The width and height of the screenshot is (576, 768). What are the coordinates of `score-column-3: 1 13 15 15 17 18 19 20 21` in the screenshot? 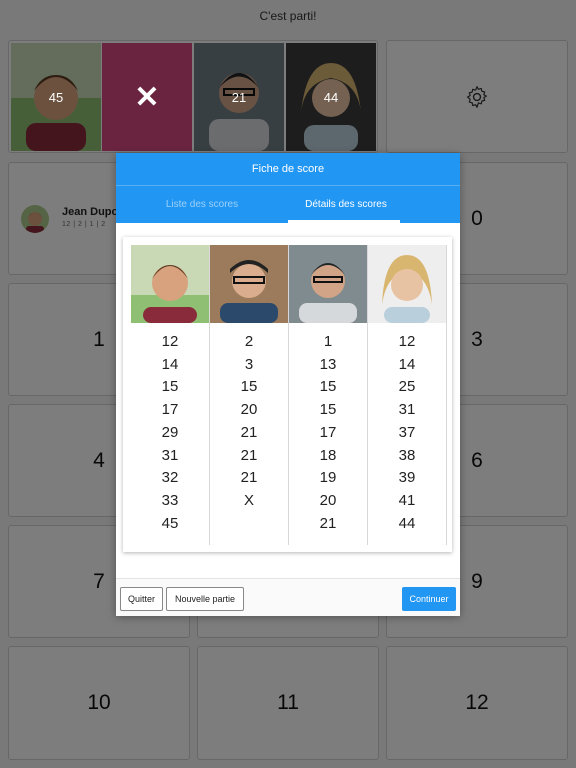 It's located at (328, 395).